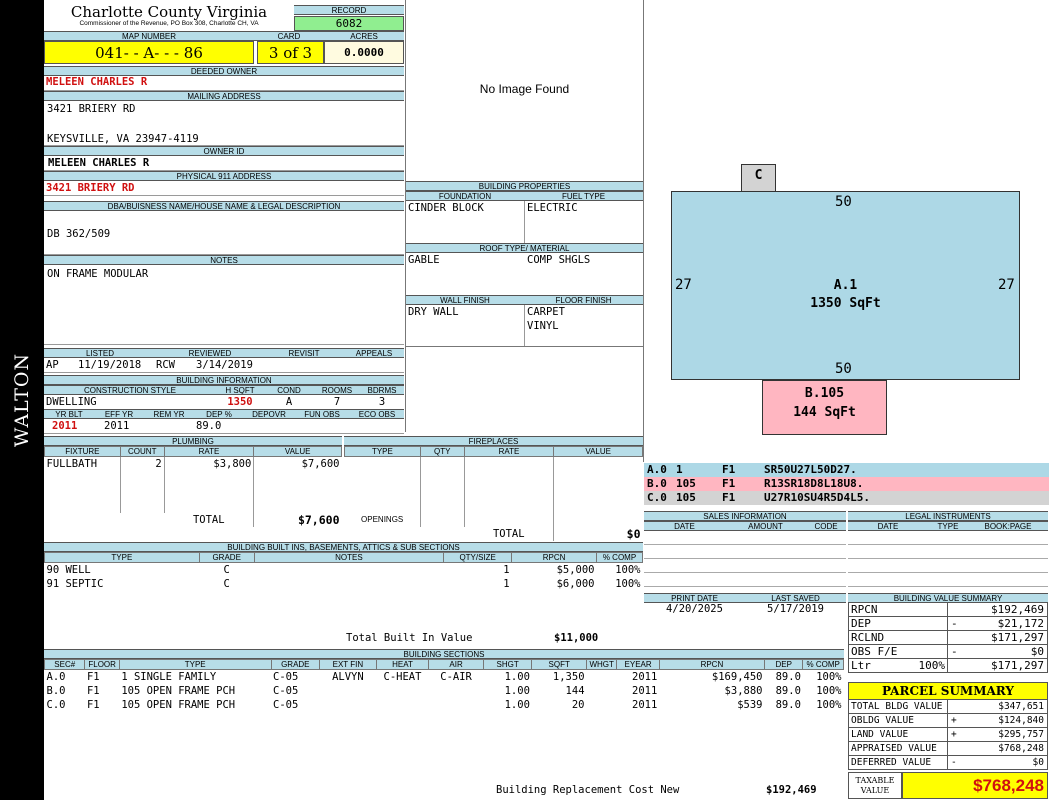 Image resolution: width=1050 pixels, height=800 pixels. What do you see at coordinates (209, 451) in the screenshot?
I see `plumbing-col-rate: RATE` at bounding box center [209, 451].